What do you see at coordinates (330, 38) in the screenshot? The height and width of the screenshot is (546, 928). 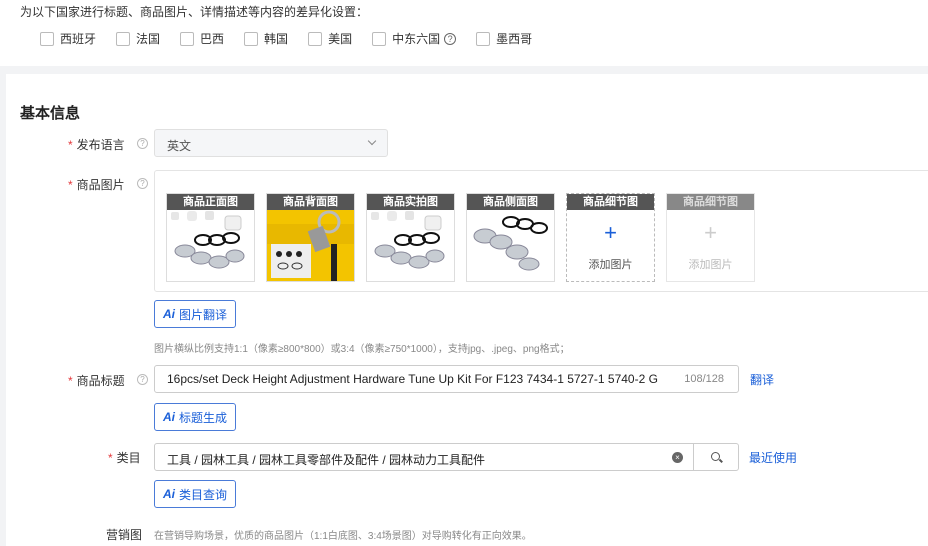 I see `country-option-usa: 美国` at bounding box center [330, 38].